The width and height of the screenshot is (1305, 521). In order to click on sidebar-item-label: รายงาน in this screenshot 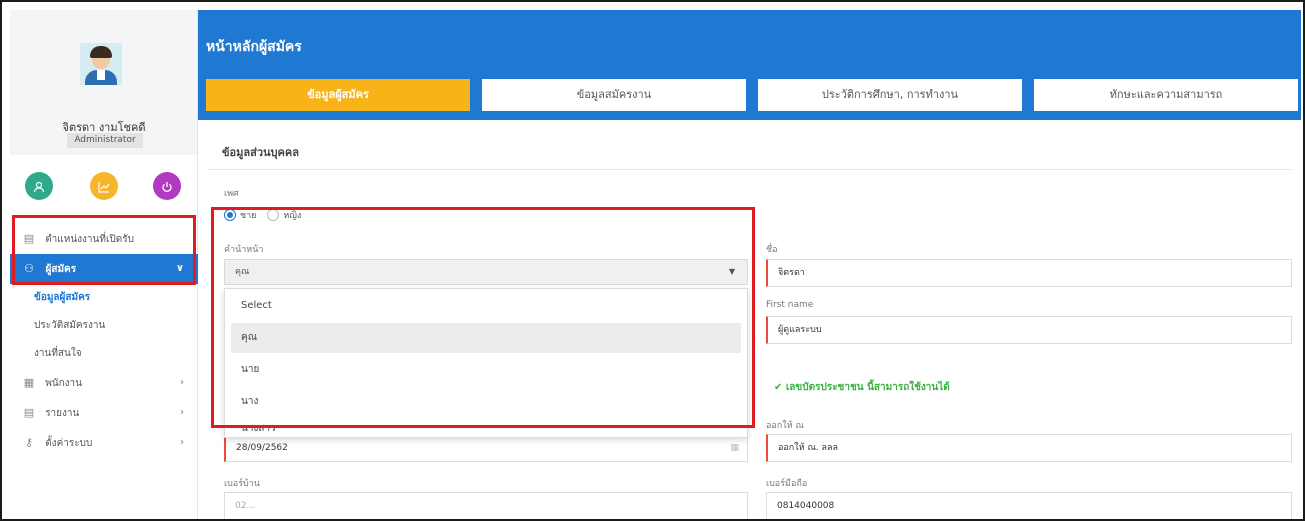, I will do `click(62, 413)`.